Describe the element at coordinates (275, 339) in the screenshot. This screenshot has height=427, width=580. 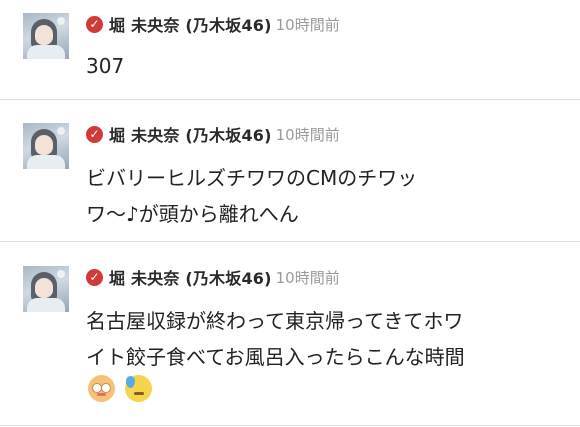
I see `post-text: 名古屋収録が終わって東京帰ってきてホワ イト餃子食べてお風呂入ったらこんな時間` at that location.